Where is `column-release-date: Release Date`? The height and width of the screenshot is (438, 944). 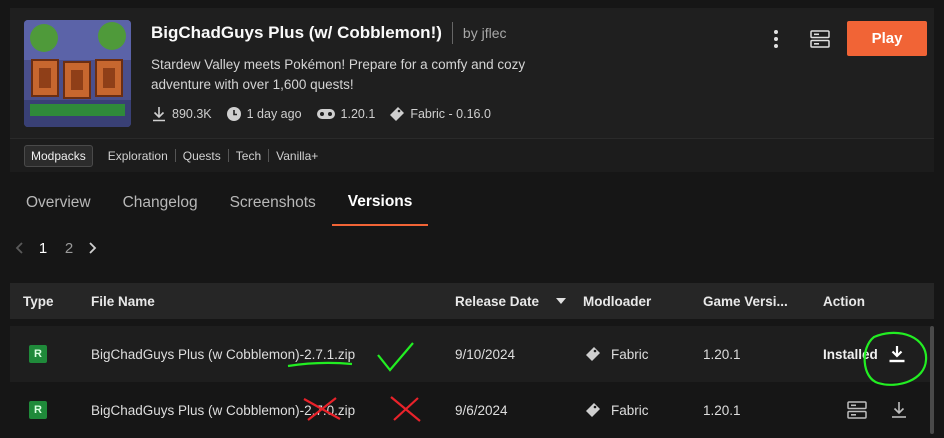
column-release-date: Release Date is located at coordinates (511, 301).